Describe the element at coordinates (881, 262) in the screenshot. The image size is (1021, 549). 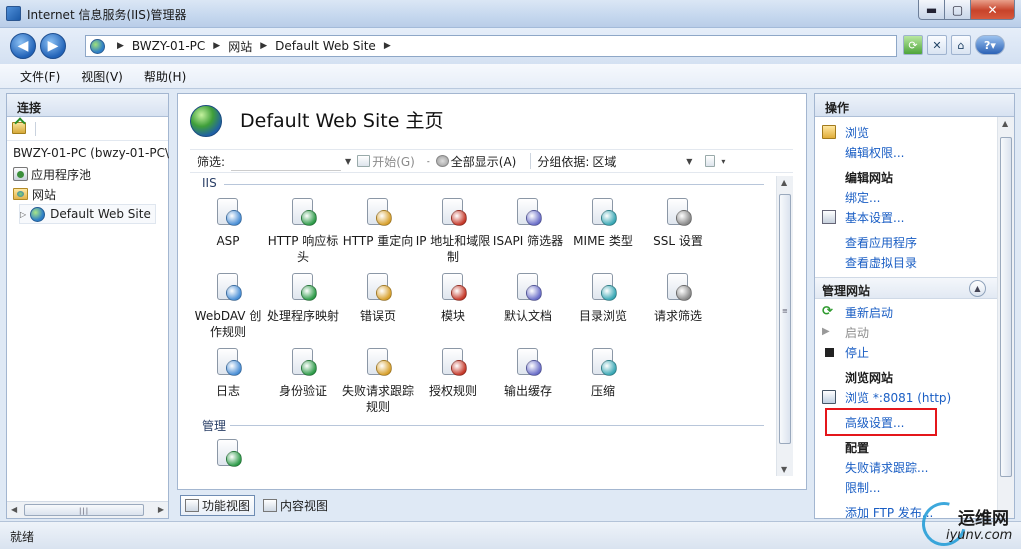
I see `action-view-virtual-dirs: 查看虚拟目录` at that location.